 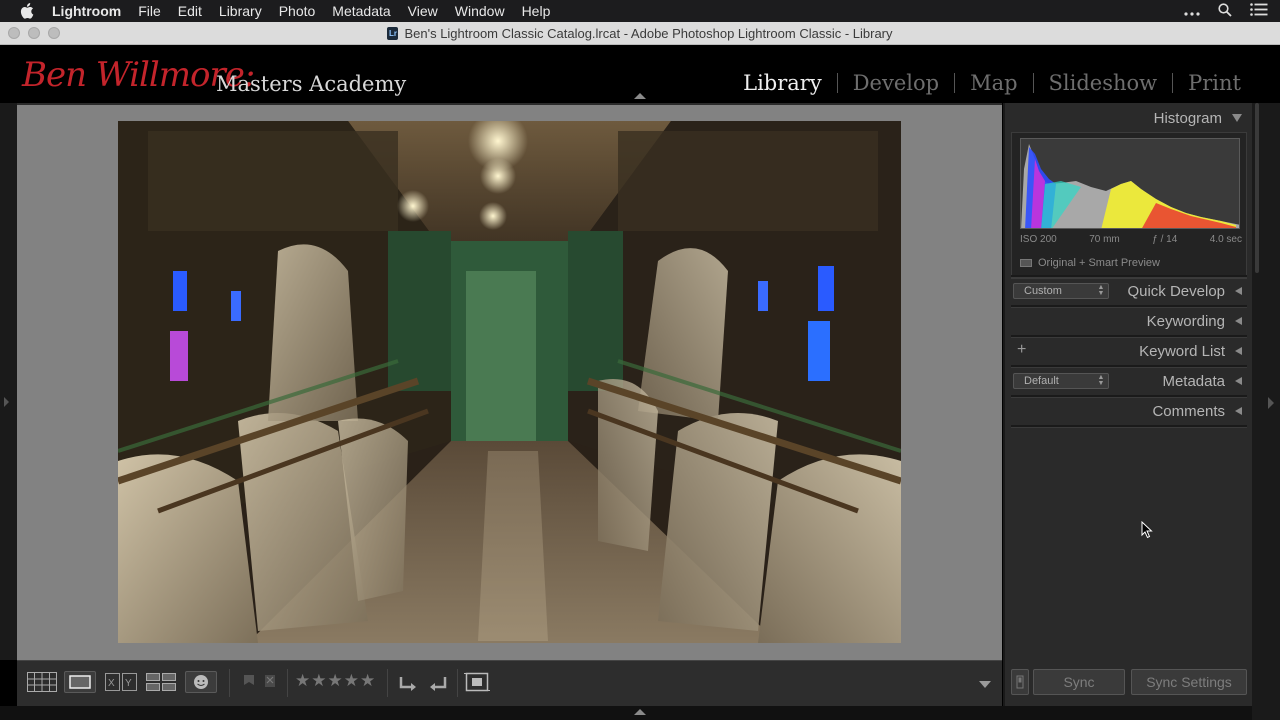 I want to click on search-icon, so click(x=1225, y=11).